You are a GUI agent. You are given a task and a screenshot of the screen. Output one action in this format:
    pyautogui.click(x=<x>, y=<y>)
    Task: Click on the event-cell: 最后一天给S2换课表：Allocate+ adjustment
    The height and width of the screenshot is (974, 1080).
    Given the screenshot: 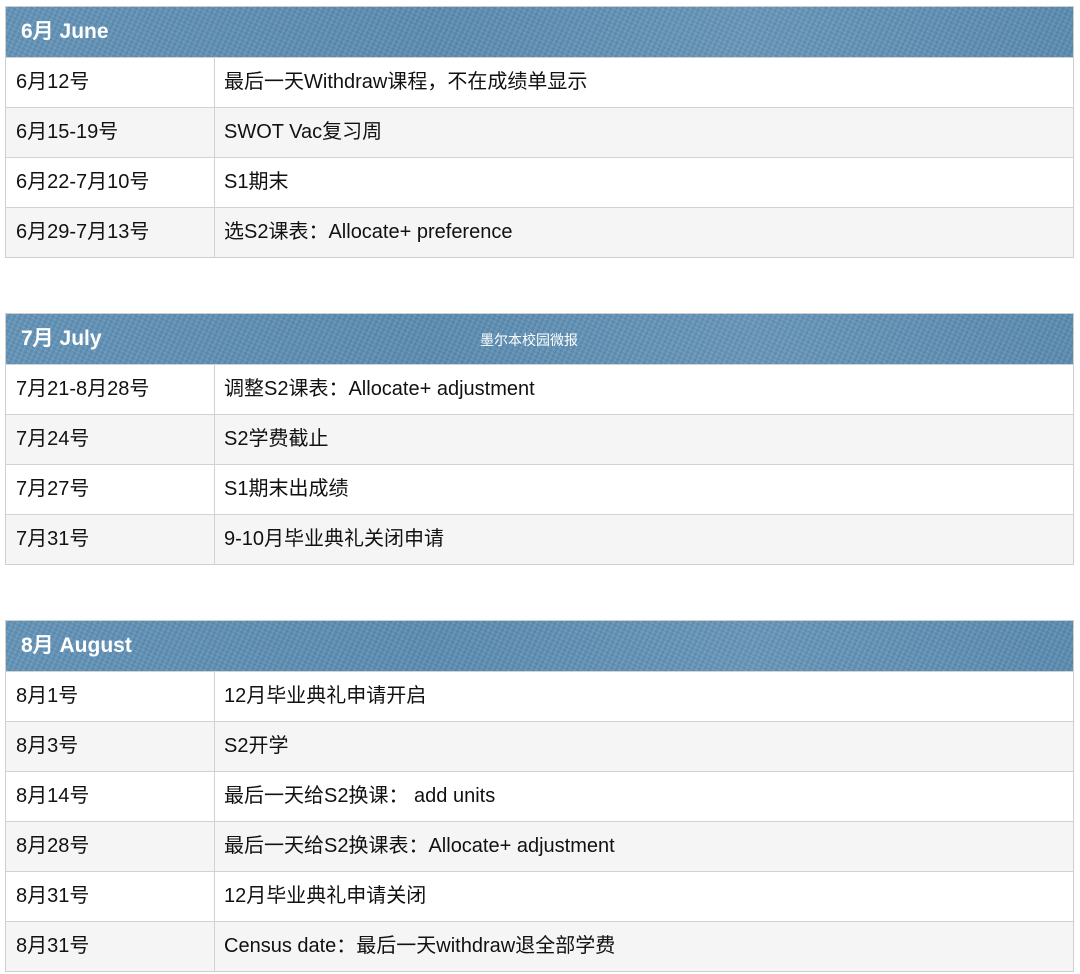 What is the action you would take?
    pyautogui.click(x=419, y=846)
    